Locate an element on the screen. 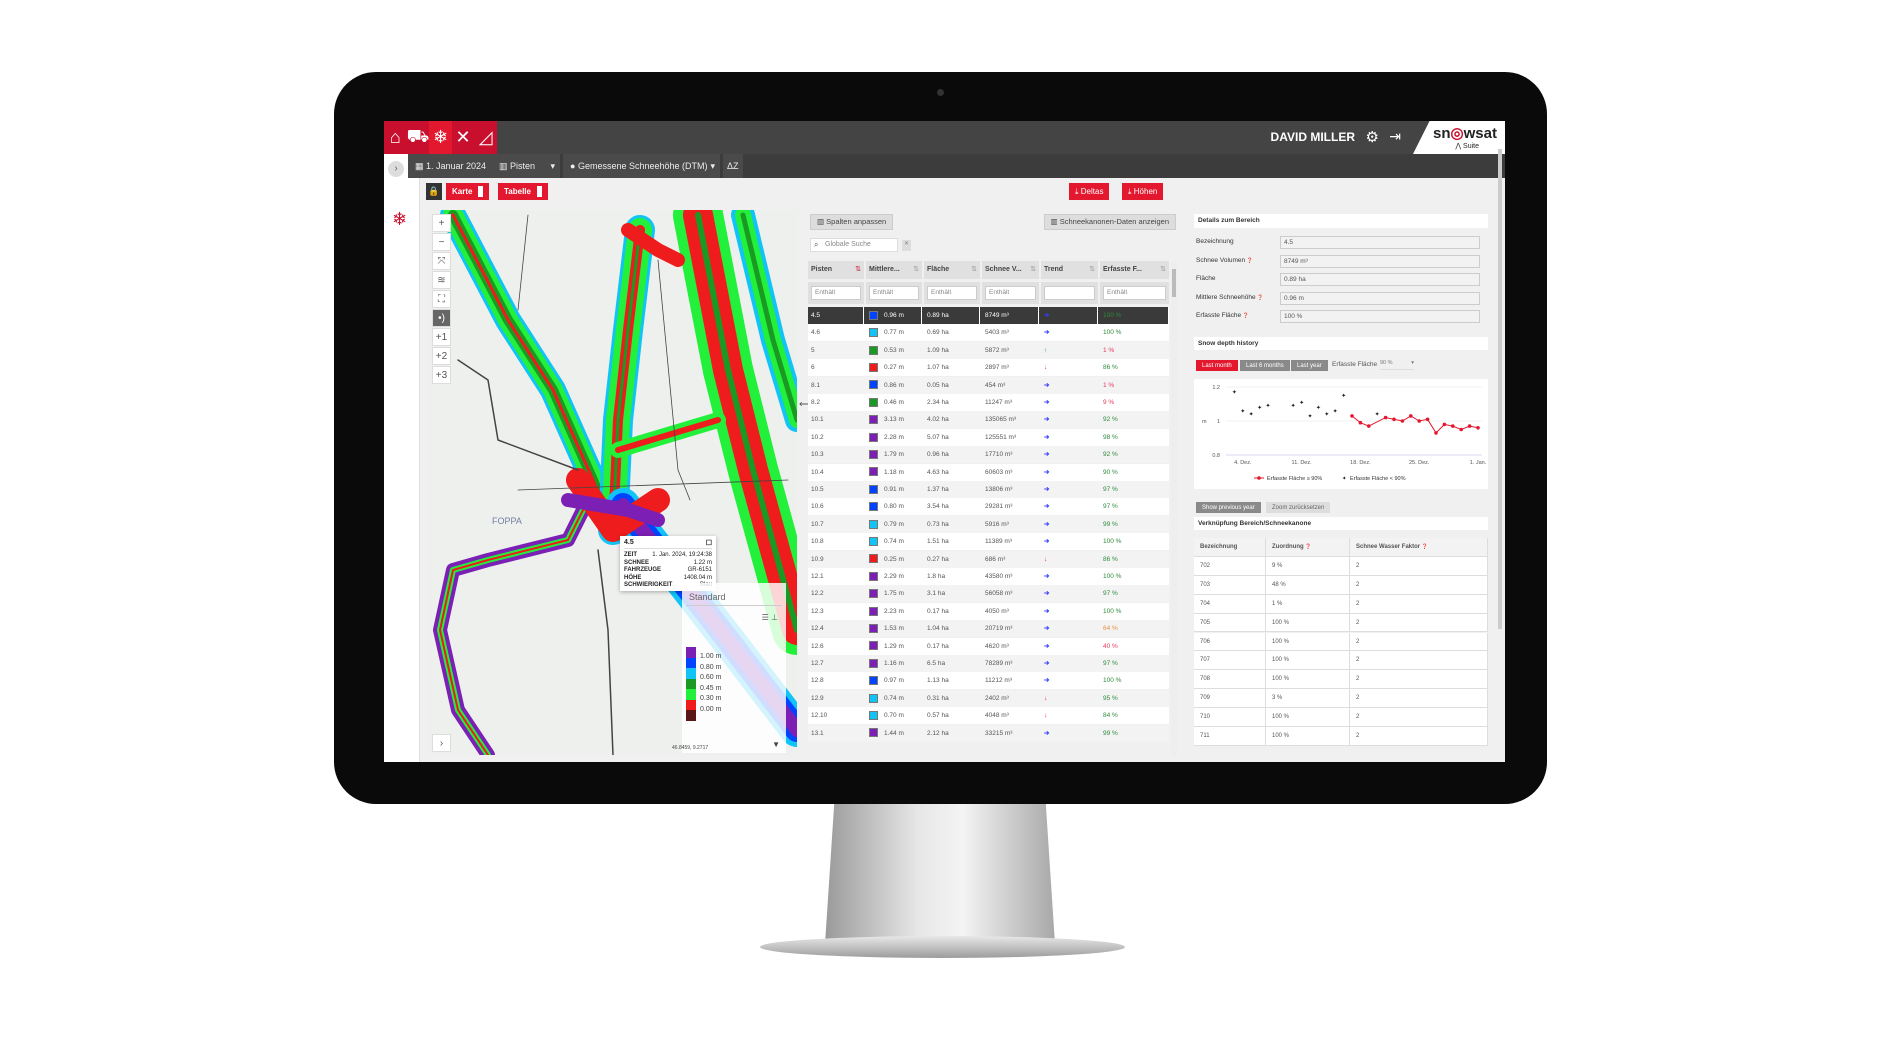 This screenshot has height=1058, width=1880. plus2-button: +2 is located at coordinates (441, 356).